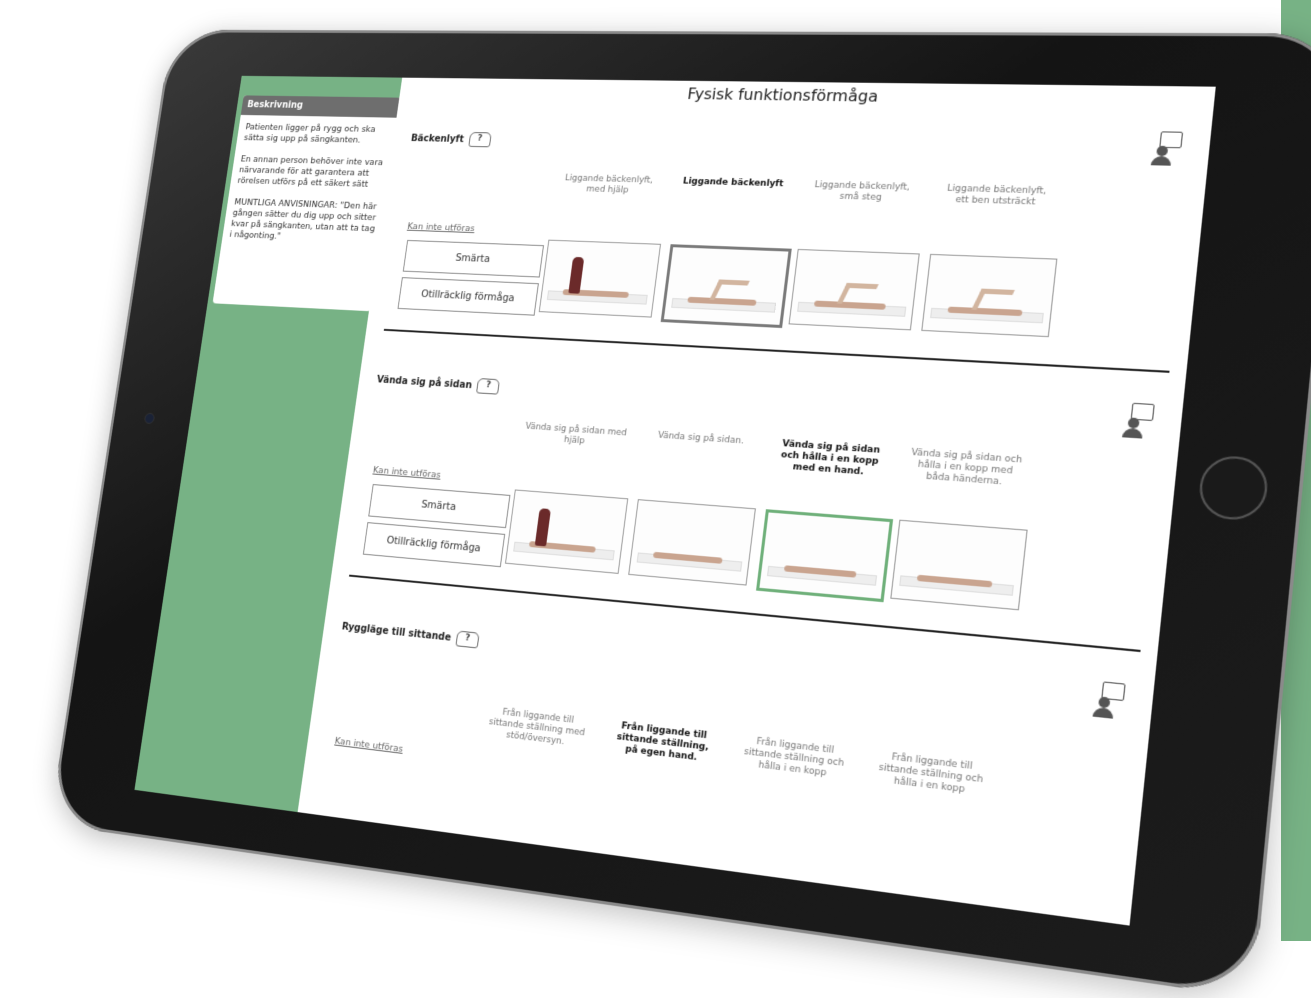 The height and width of the screenshot is (998, 1311). I want to click on section-title: Ryggläge till sittande?, so click(410, 634).